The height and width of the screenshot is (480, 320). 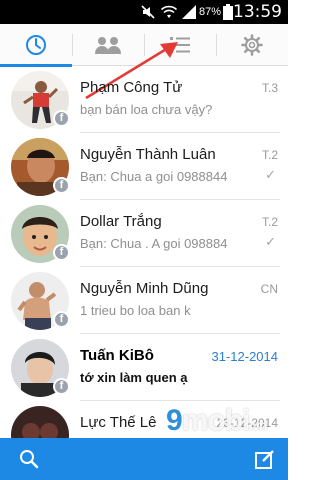 I want to click on message-time: 31-12-2014, so click(x=245, y=356).